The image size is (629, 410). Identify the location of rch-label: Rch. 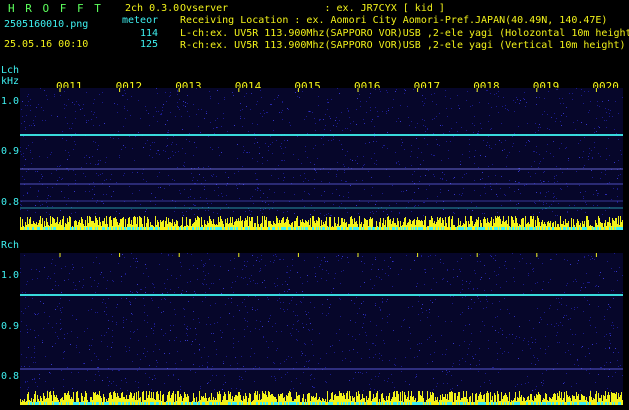
(10, 245).